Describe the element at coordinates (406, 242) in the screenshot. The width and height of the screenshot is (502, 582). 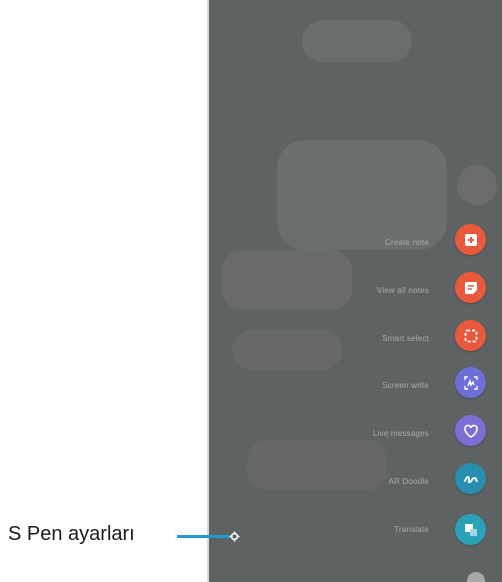
I see `menu-label-create-note: Create note` at that location.